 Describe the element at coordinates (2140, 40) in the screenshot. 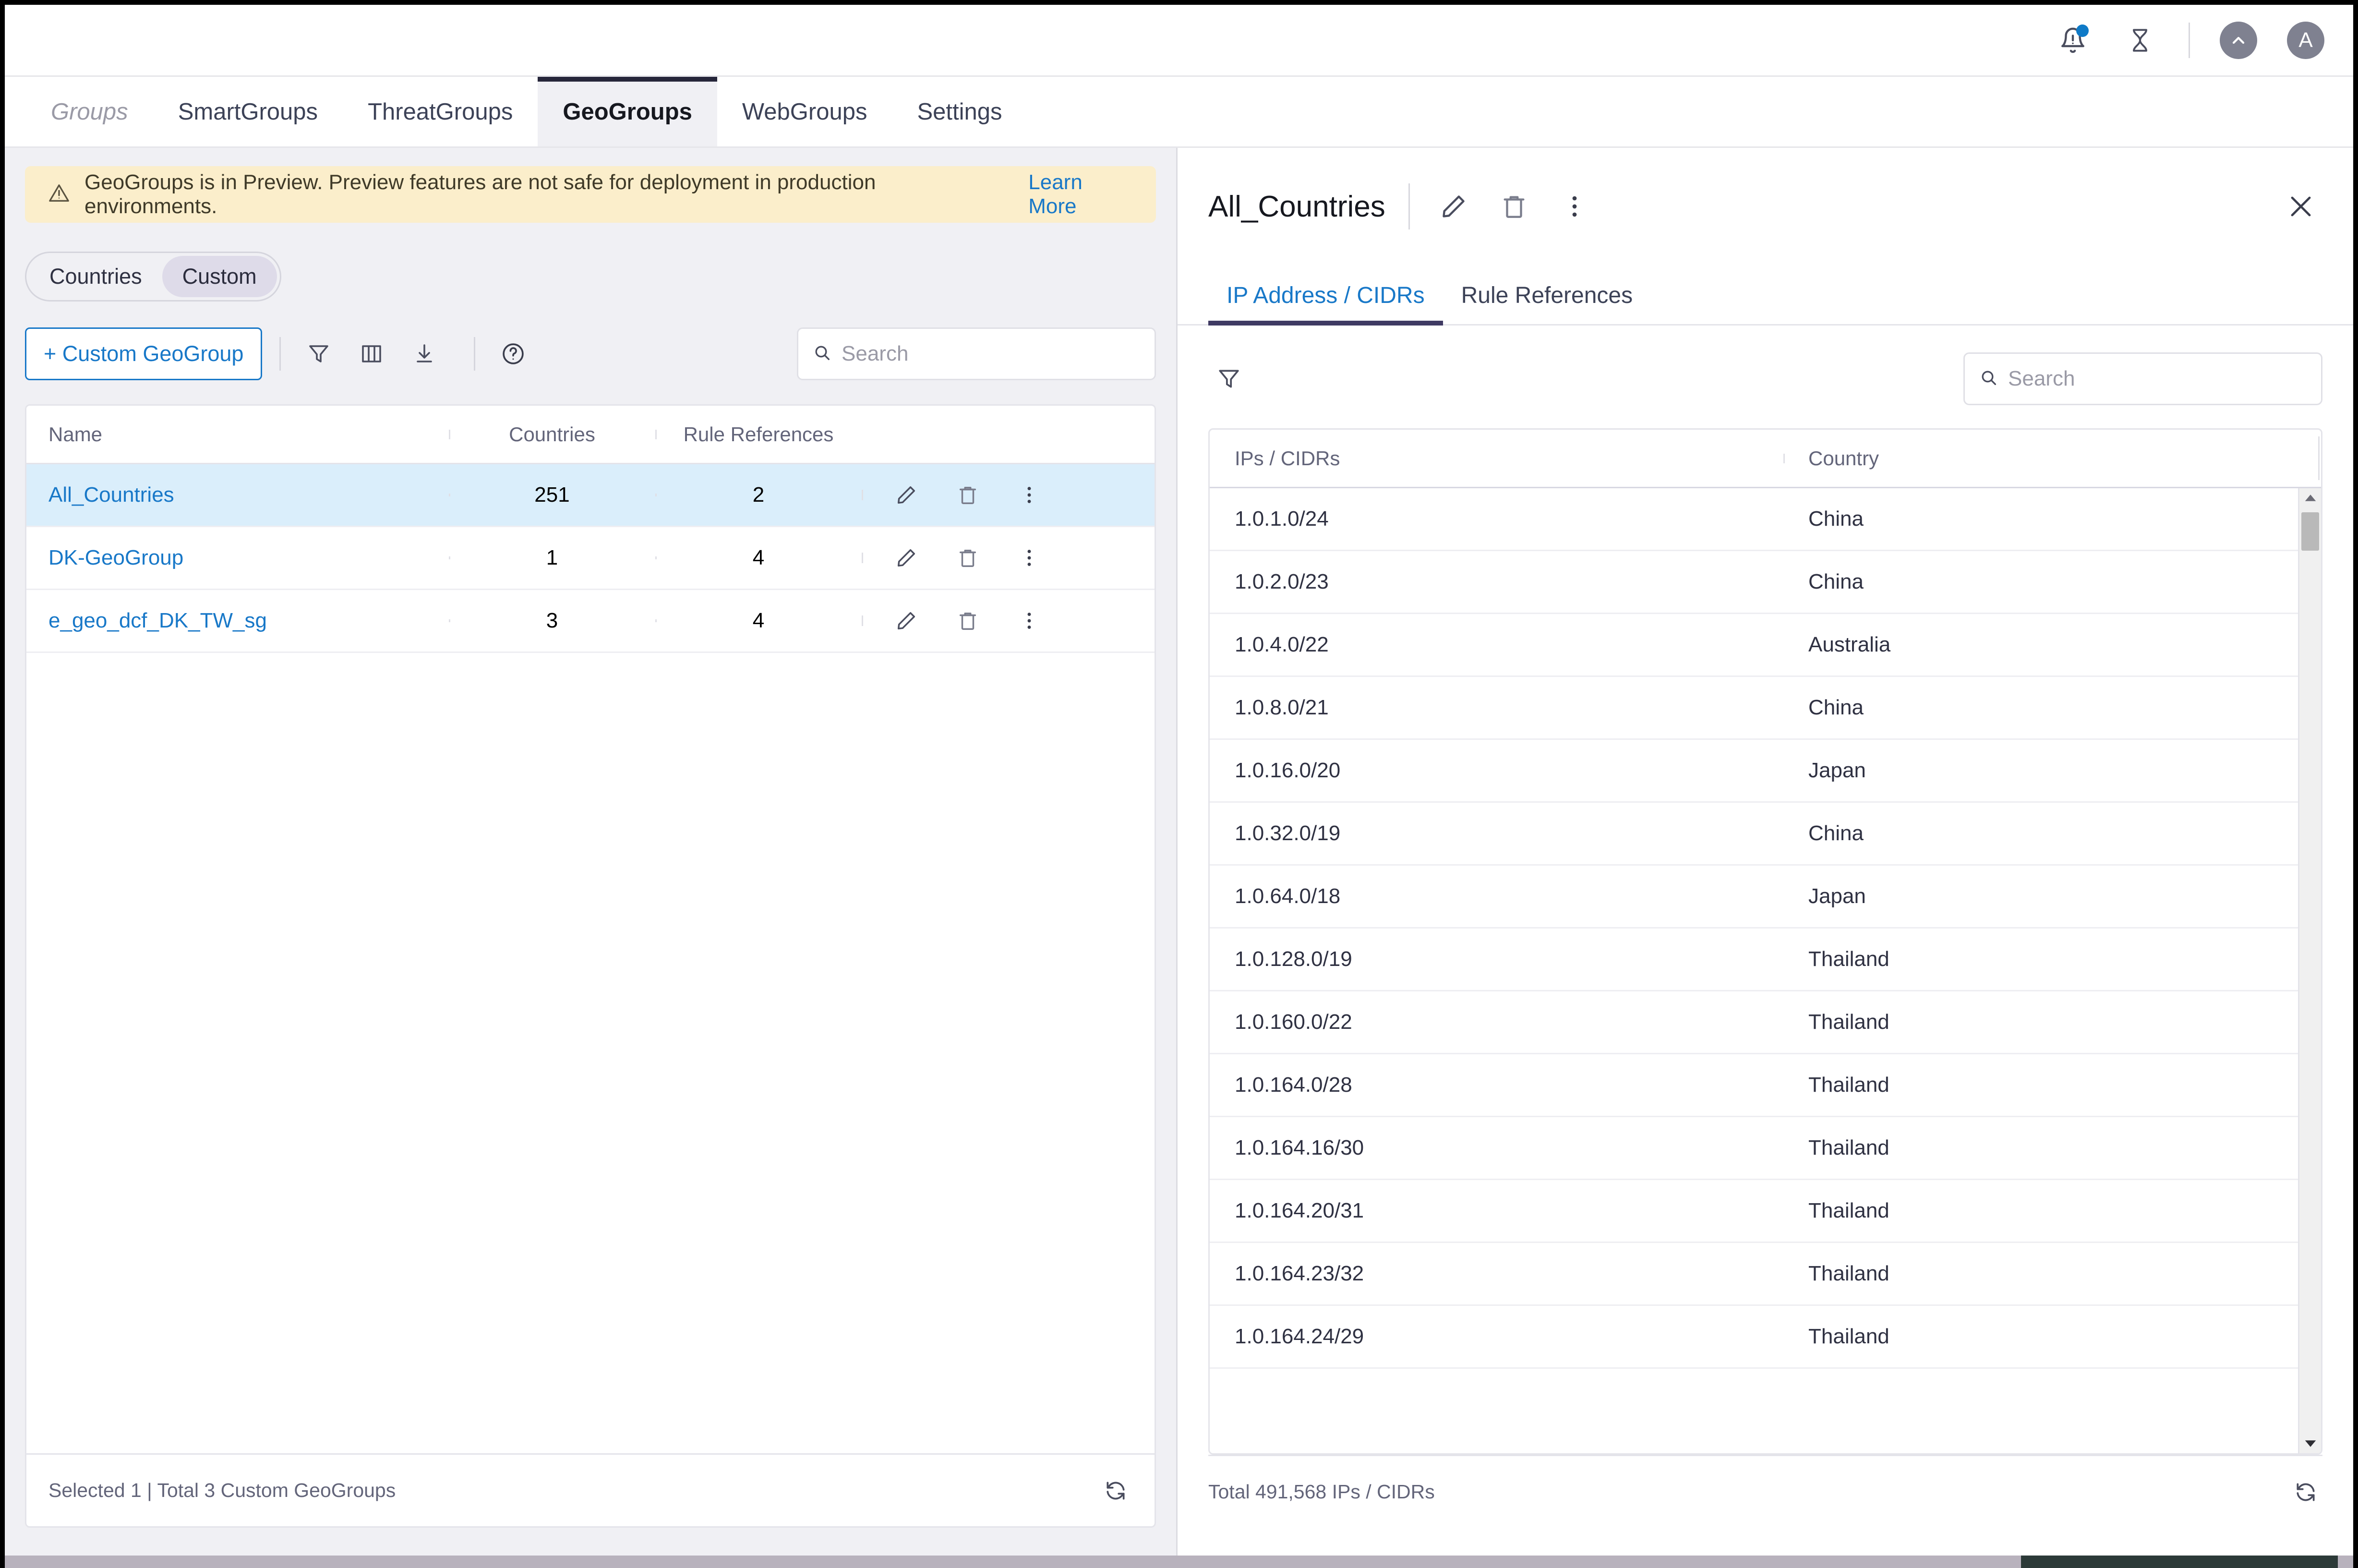

I see `hourglass-icon` at that location.